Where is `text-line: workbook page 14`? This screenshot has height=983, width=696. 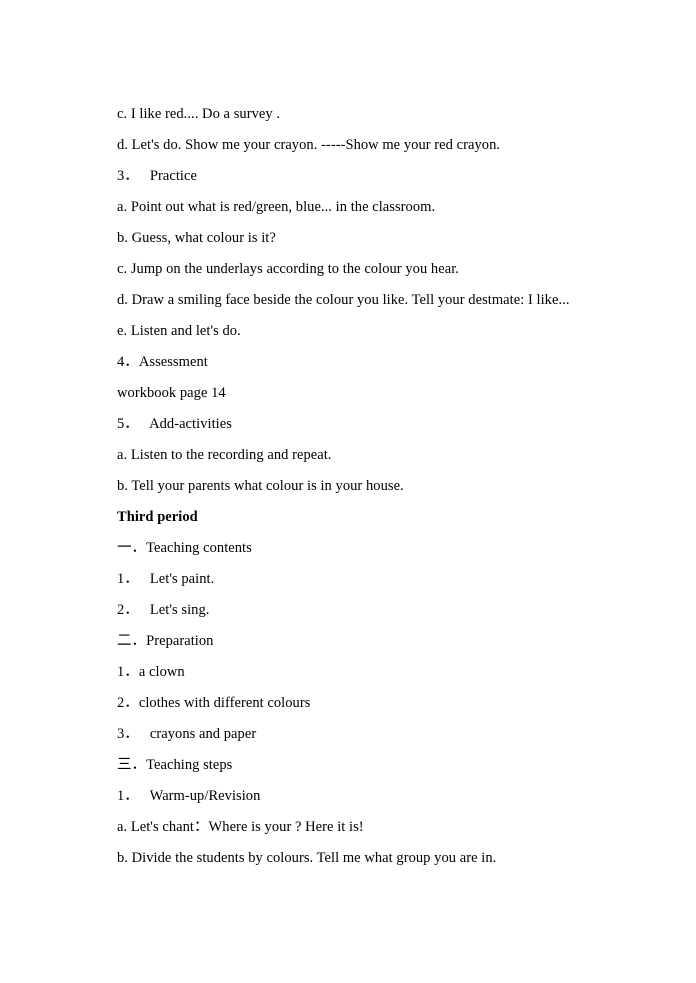 text-line: workbook page 14 is located at coordinates (171, 393).